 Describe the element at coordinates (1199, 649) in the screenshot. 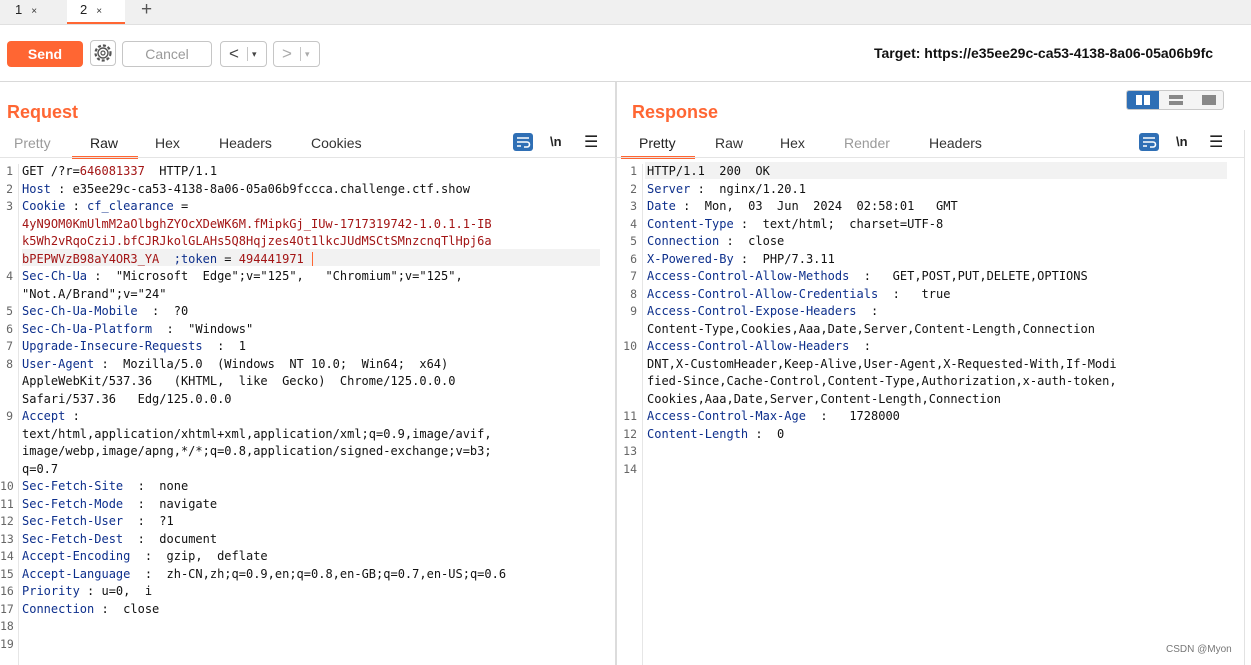

I see `watermark: CSDN @Myon⁠` at that location.